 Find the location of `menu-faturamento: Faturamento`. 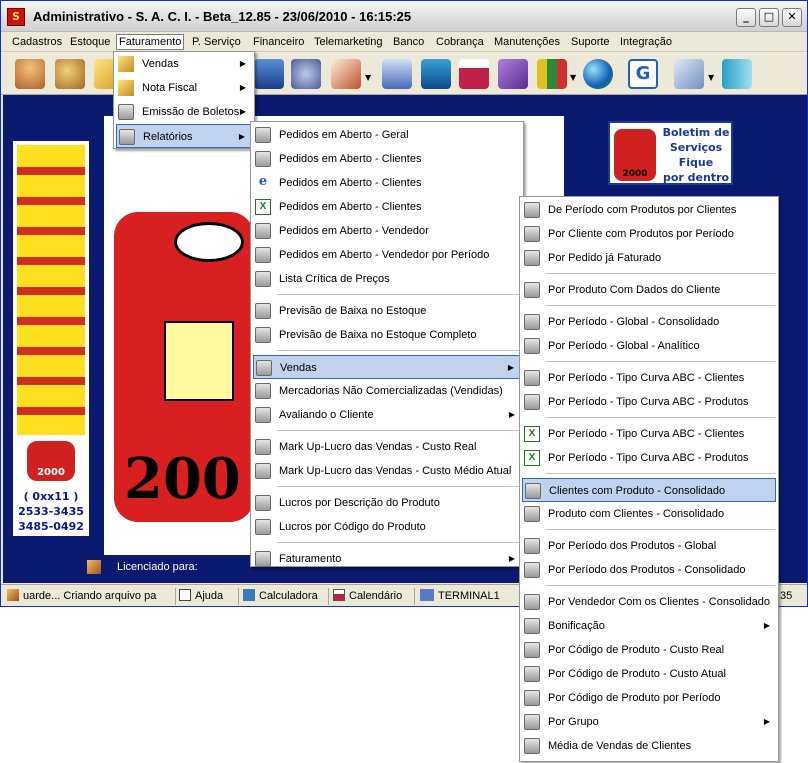

menu-faturamento: Faturamento is located at coordinates (150, 42).